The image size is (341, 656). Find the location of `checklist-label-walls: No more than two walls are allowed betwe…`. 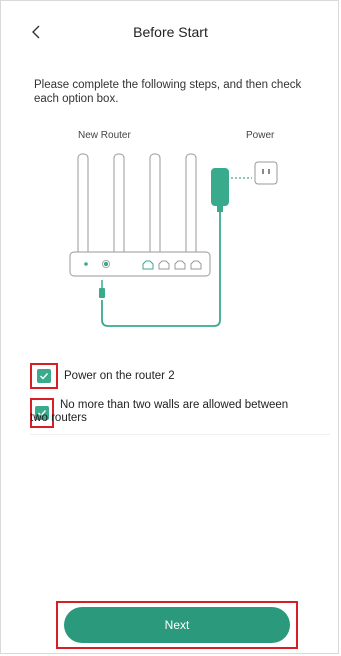

checklist-label-walls: No more than two walls are allowed betwe… is located at coordinates (159, 411).